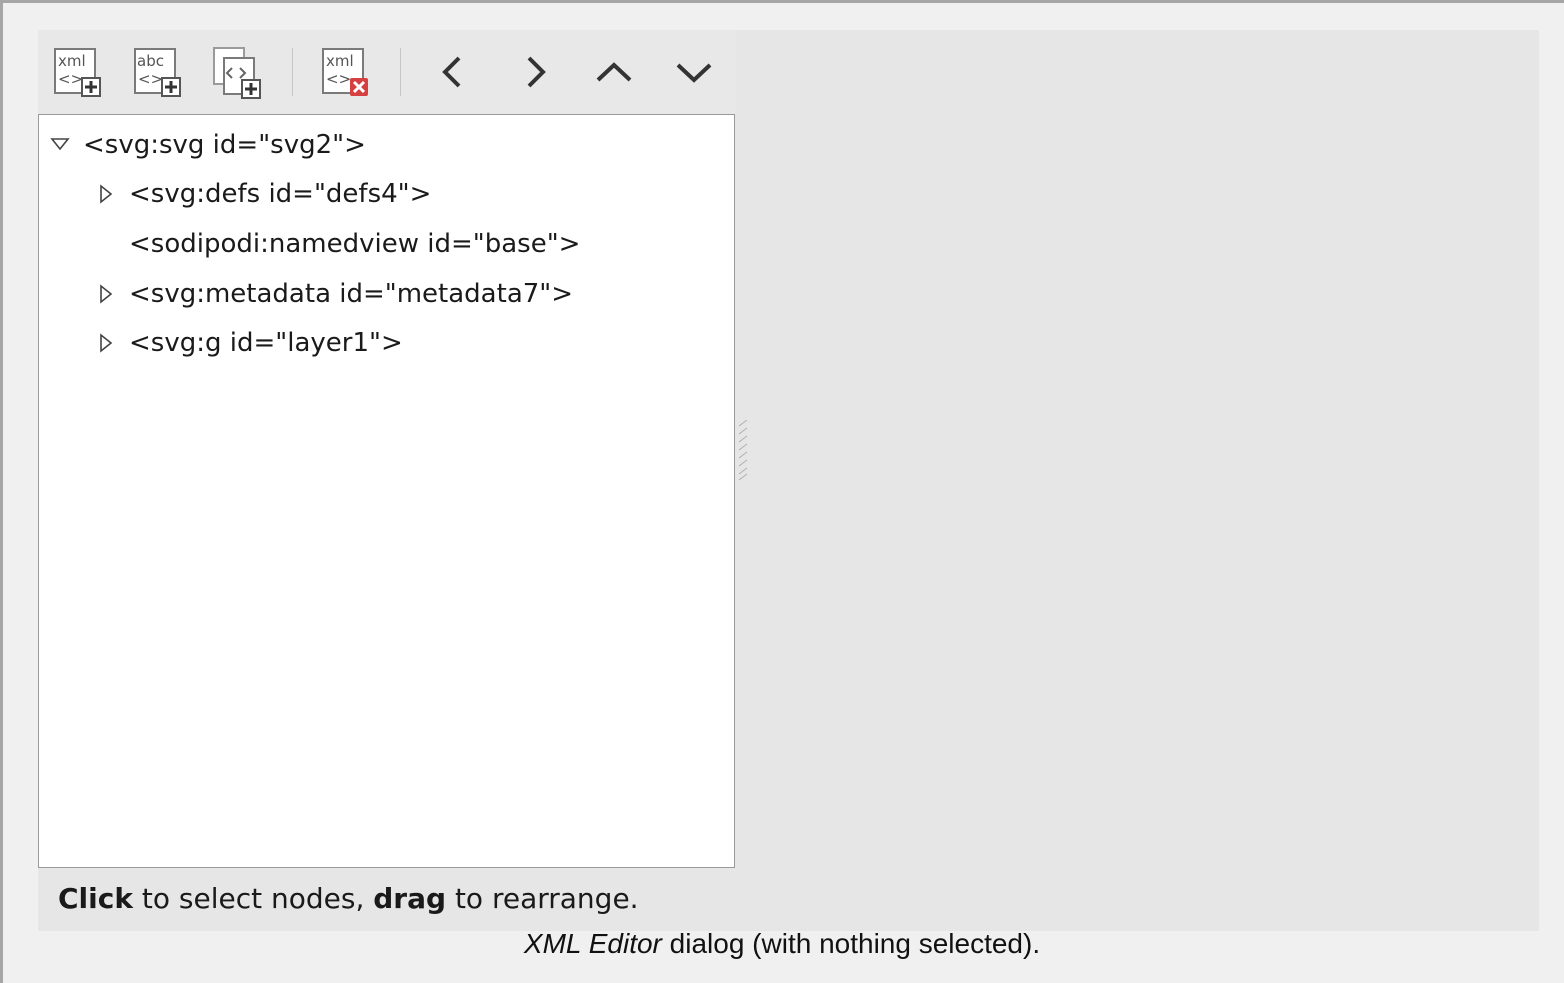  I want to click on triangle-down-icon, so click(60, 144).